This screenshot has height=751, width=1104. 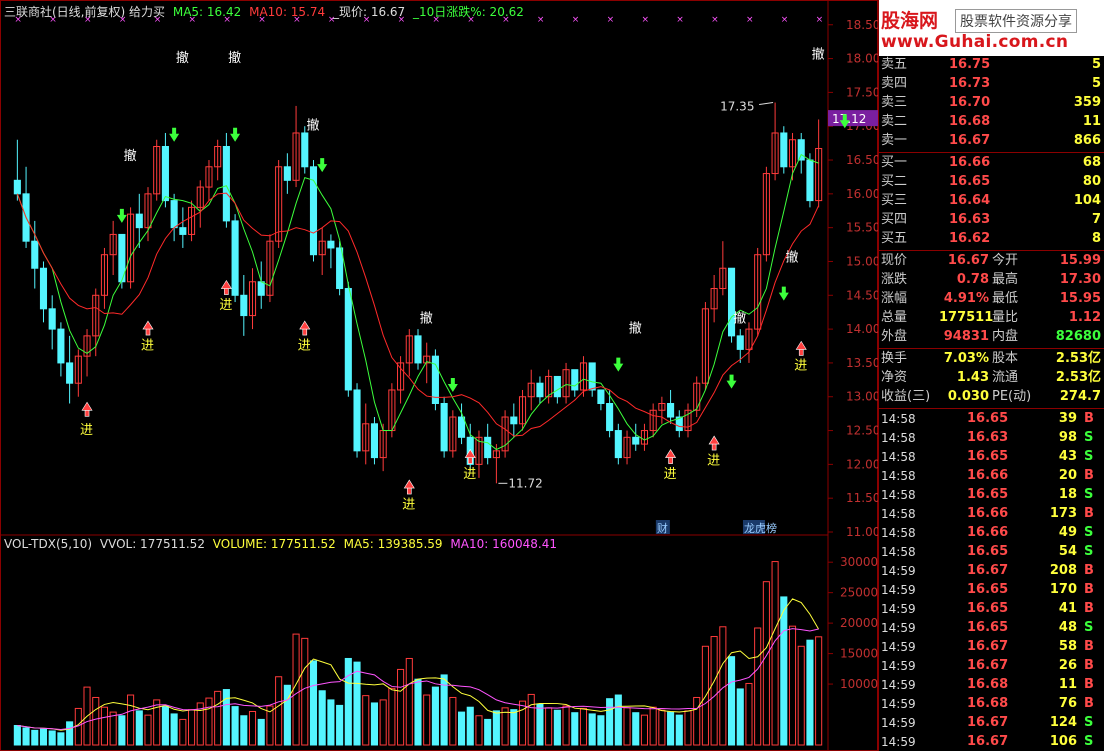 I want to click on quote-label: 卖一, so click(x=894, y=140).